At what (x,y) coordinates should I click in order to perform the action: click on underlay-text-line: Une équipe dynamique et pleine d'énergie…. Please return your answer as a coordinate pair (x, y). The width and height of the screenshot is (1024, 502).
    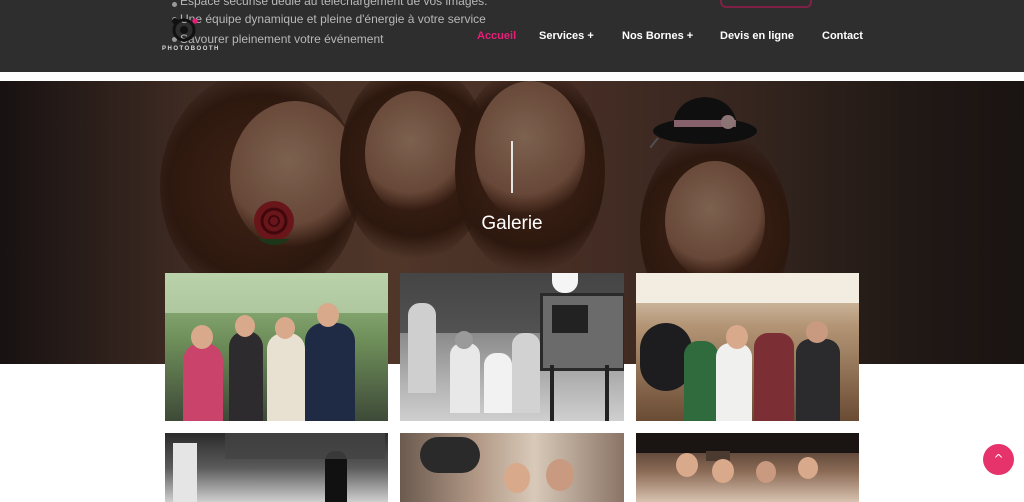
    Looking at the image, I should click on (333, 19).